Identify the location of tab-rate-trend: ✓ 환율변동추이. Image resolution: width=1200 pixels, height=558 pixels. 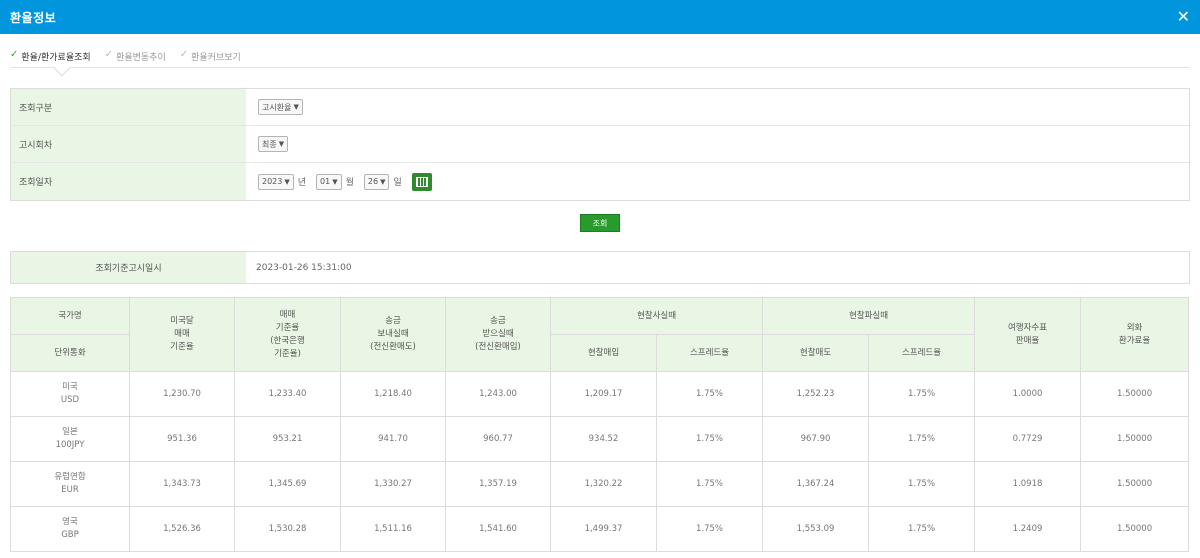
(135, 58).